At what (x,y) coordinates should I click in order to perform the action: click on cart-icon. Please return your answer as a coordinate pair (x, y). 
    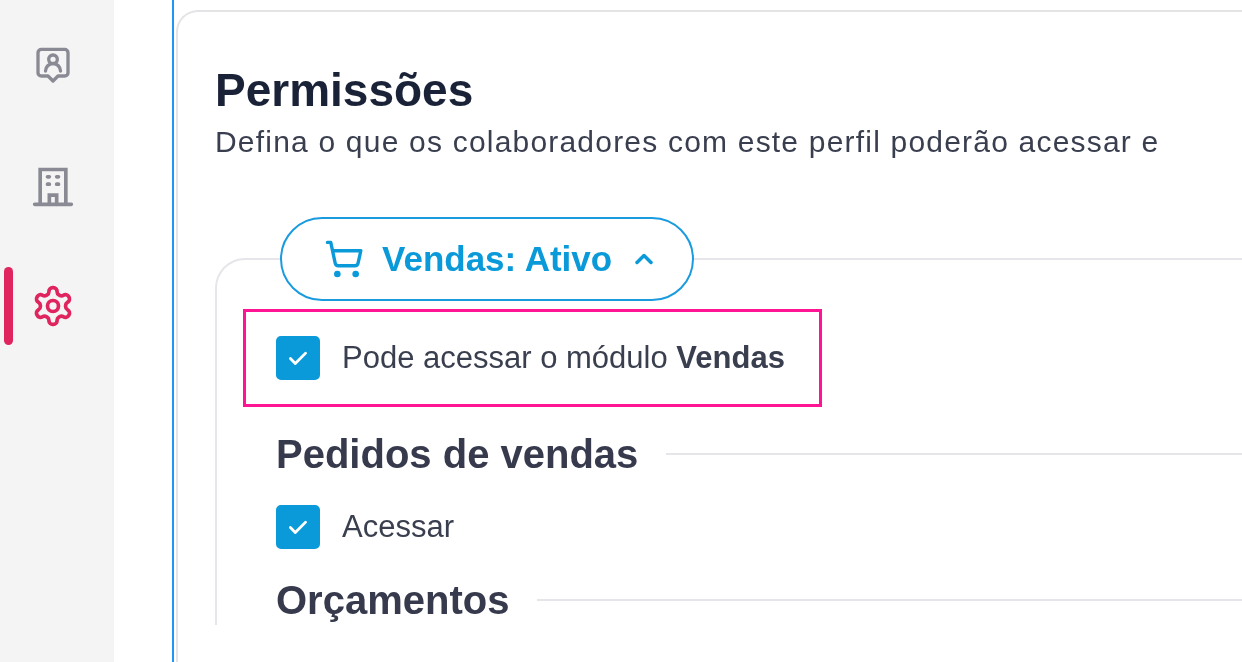
    Looking at the image, I should click on (344, 259).